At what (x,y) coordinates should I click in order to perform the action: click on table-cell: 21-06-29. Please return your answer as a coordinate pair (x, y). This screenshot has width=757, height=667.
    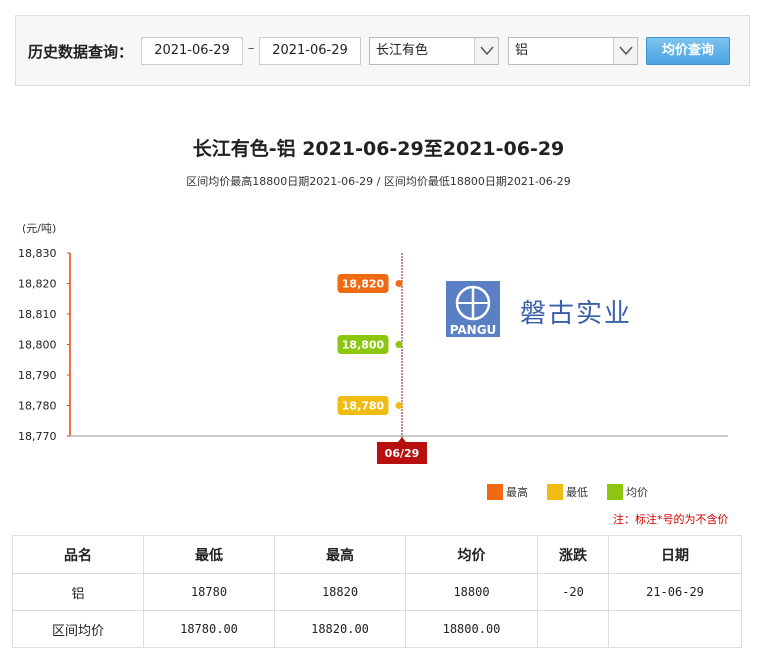
    Looking at the image, I should click on (675, 592).